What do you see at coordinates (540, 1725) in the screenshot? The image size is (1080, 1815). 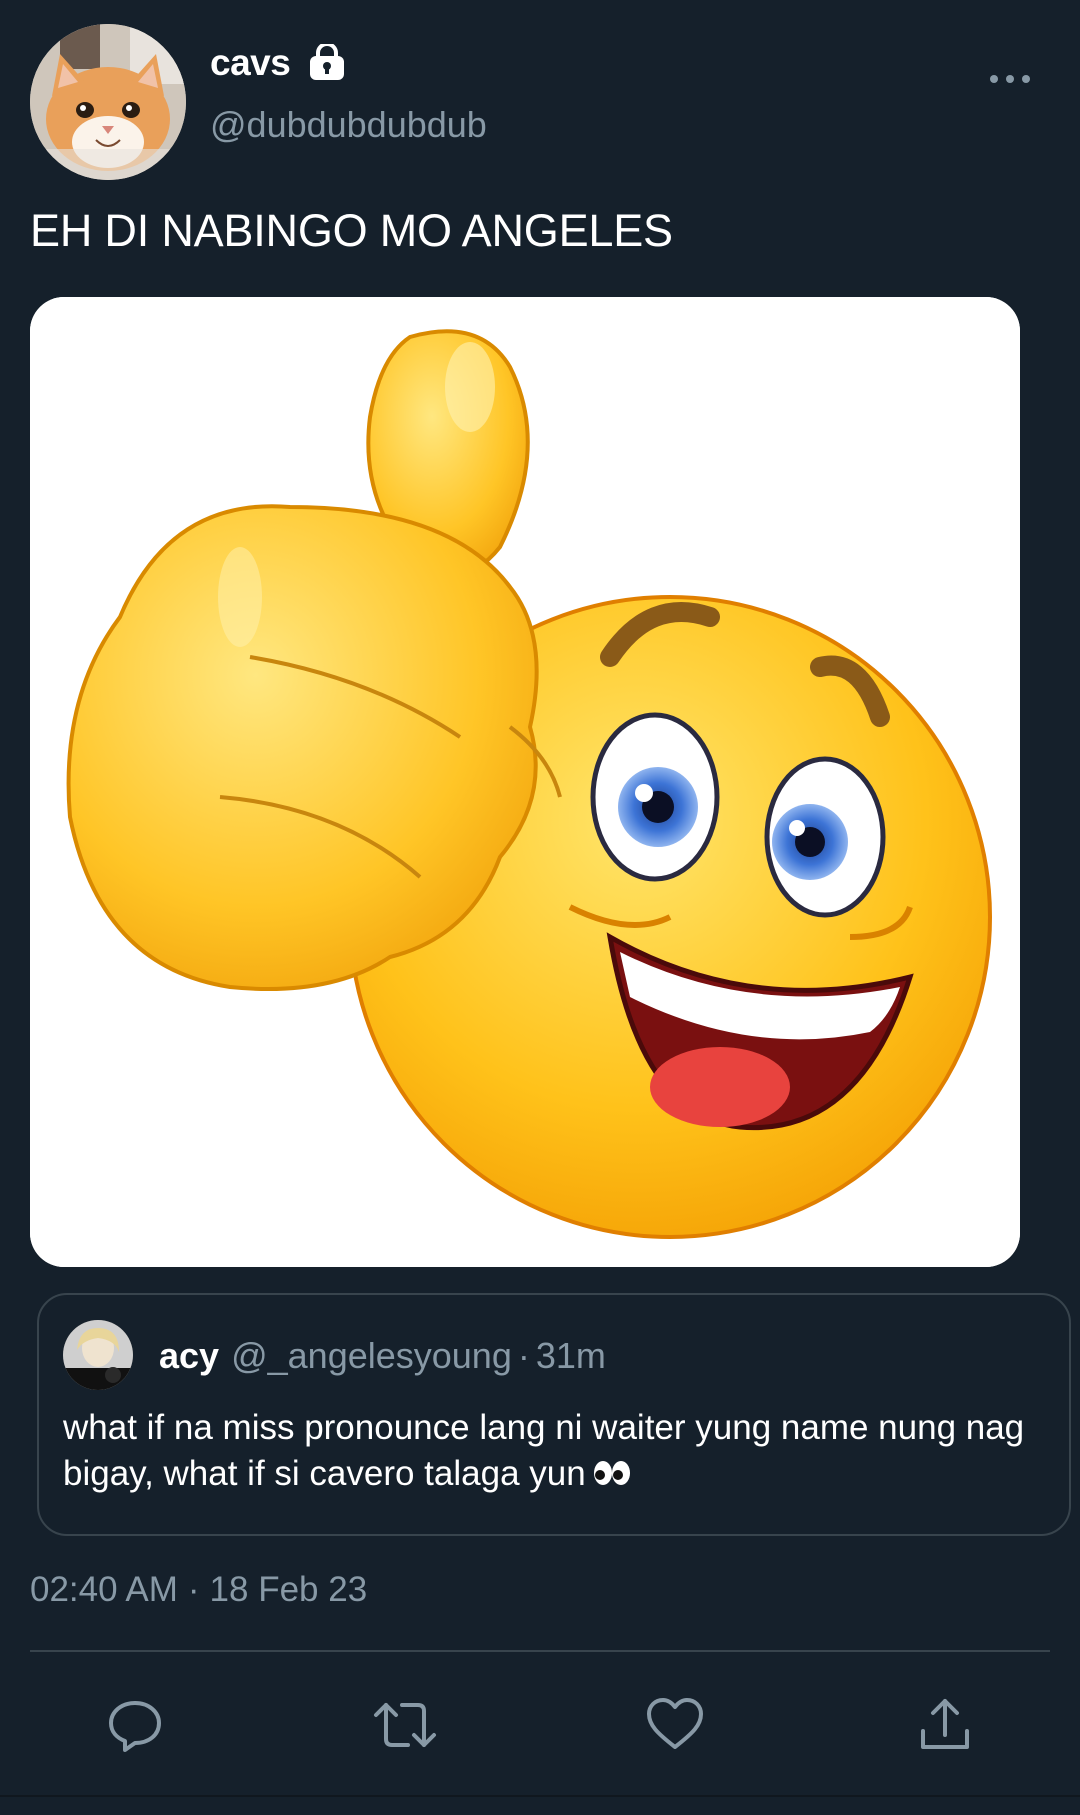 I see `tweet-action-bar` at bounding box center [540, 1725].